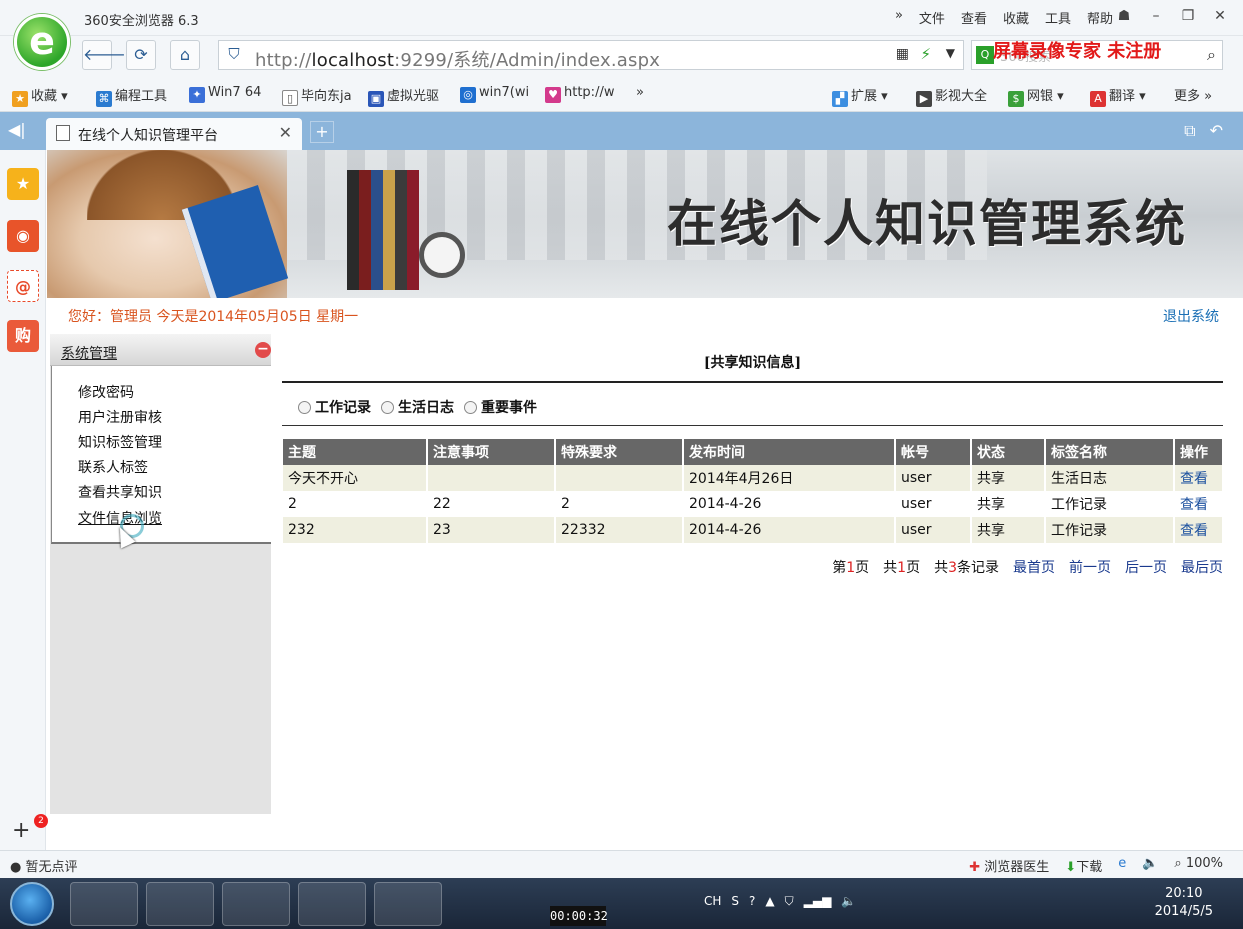 This screenshot has height=929, width=1243. I want to click on menu-change-password: 修改密码, so click(106, 392).